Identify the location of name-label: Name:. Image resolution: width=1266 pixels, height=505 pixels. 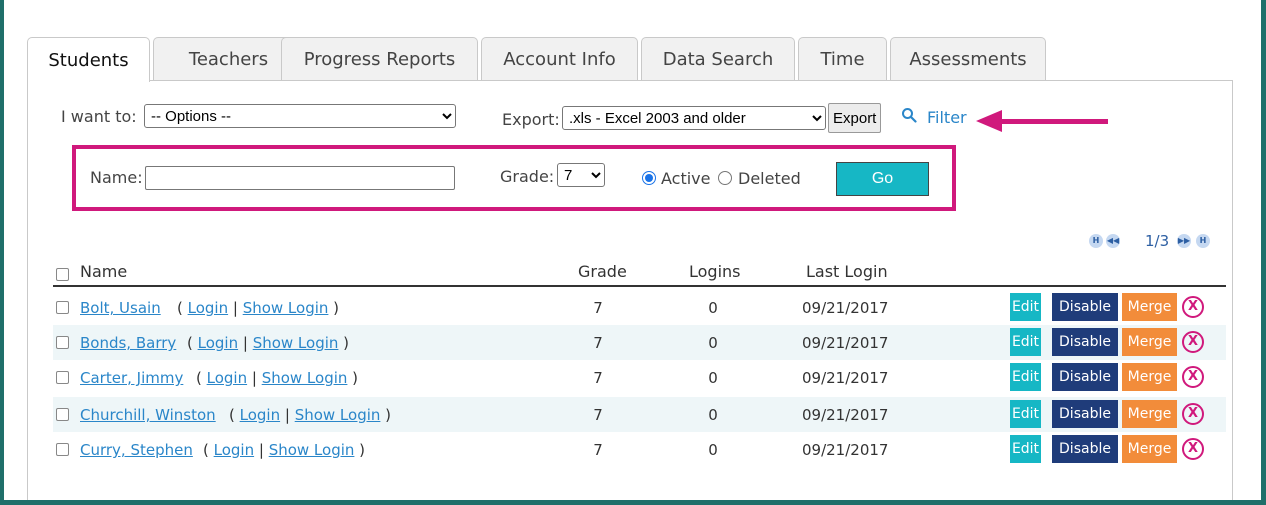
(116, 177).